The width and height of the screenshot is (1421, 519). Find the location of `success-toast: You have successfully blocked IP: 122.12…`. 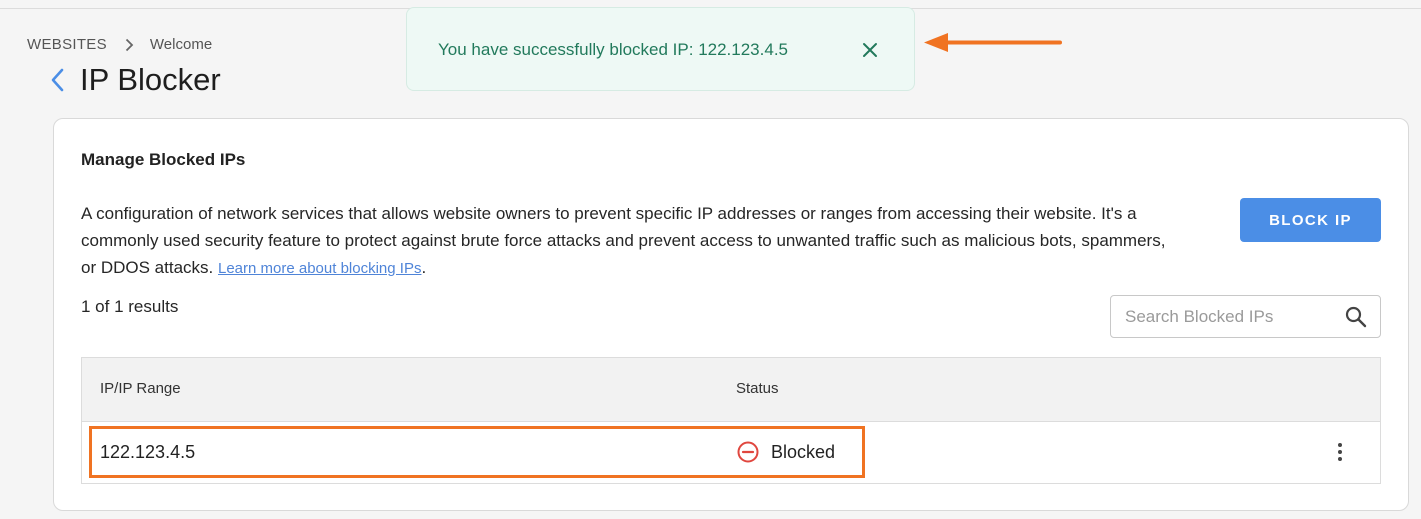

success-toast: You have successfully blocked IP: 122.12… is located at coordinates (660, 49).